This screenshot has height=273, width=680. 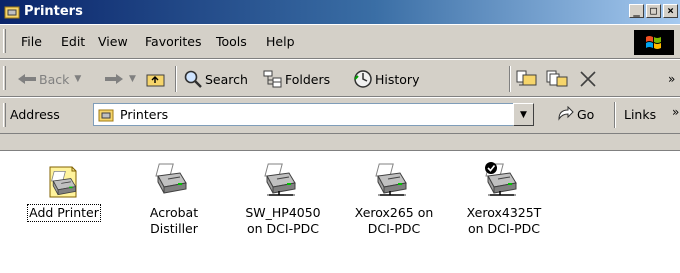 What do you see at coordinates (4, 41) in the screenshot?
I see `menu-grip` at bounding box center [4, 41].